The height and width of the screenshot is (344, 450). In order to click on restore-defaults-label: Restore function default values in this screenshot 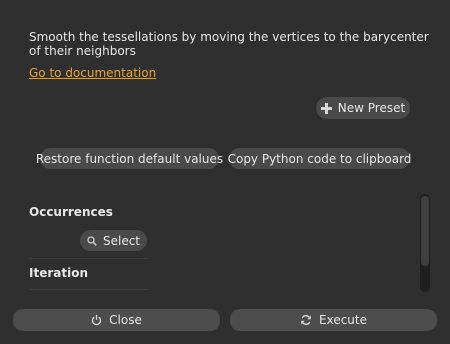, I will do `click(129, 158)`.